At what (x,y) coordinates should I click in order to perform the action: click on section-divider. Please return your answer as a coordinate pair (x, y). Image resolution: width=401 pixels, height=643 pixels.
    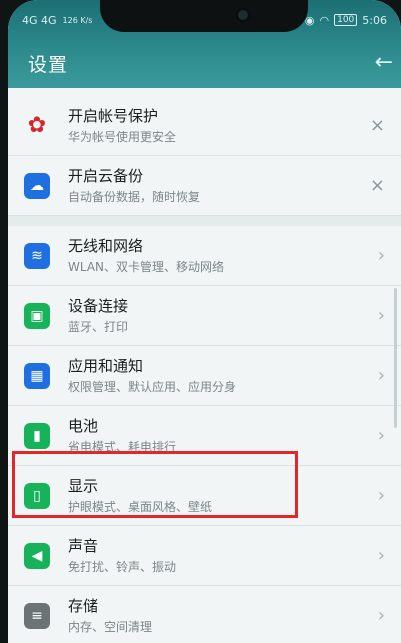
    Looking at the image, I should click on (204, 221).